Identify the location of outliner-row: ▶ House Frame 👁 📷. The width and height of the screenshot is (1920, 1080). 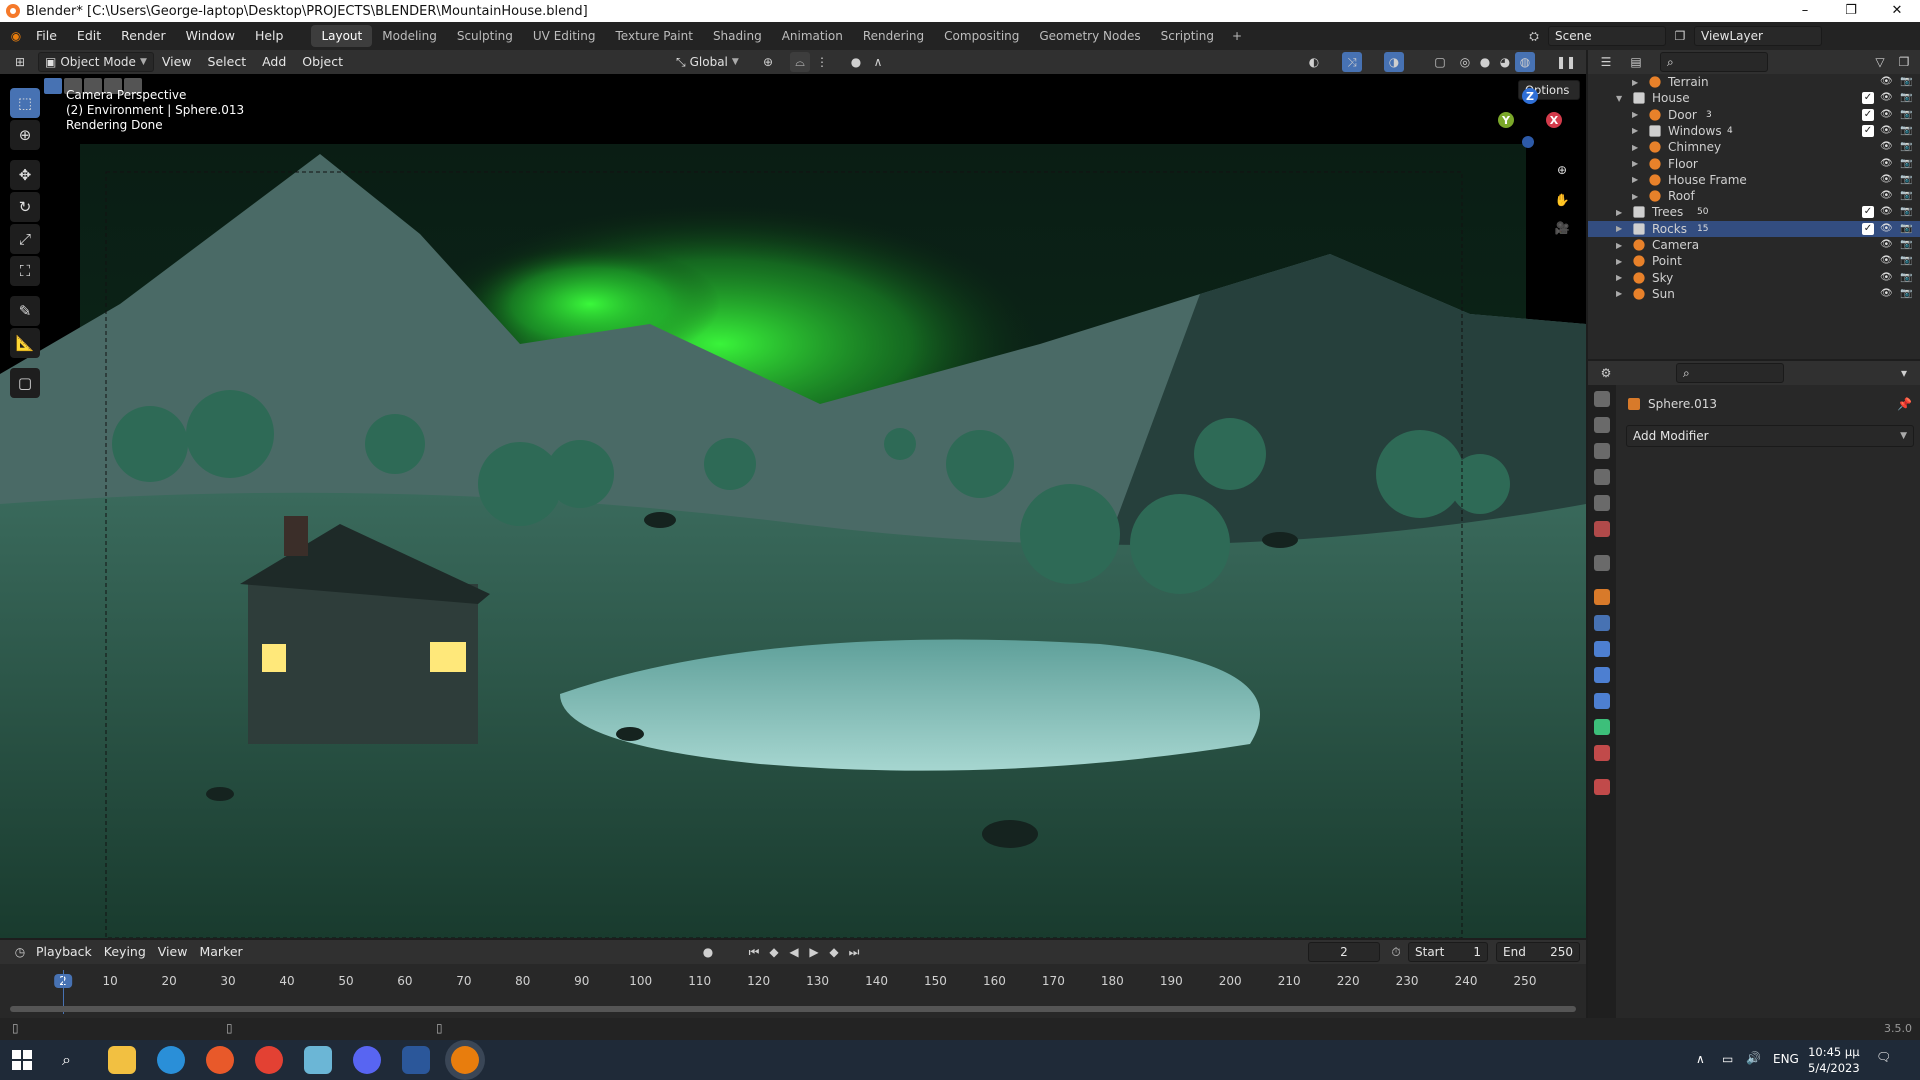
(1754, 180).